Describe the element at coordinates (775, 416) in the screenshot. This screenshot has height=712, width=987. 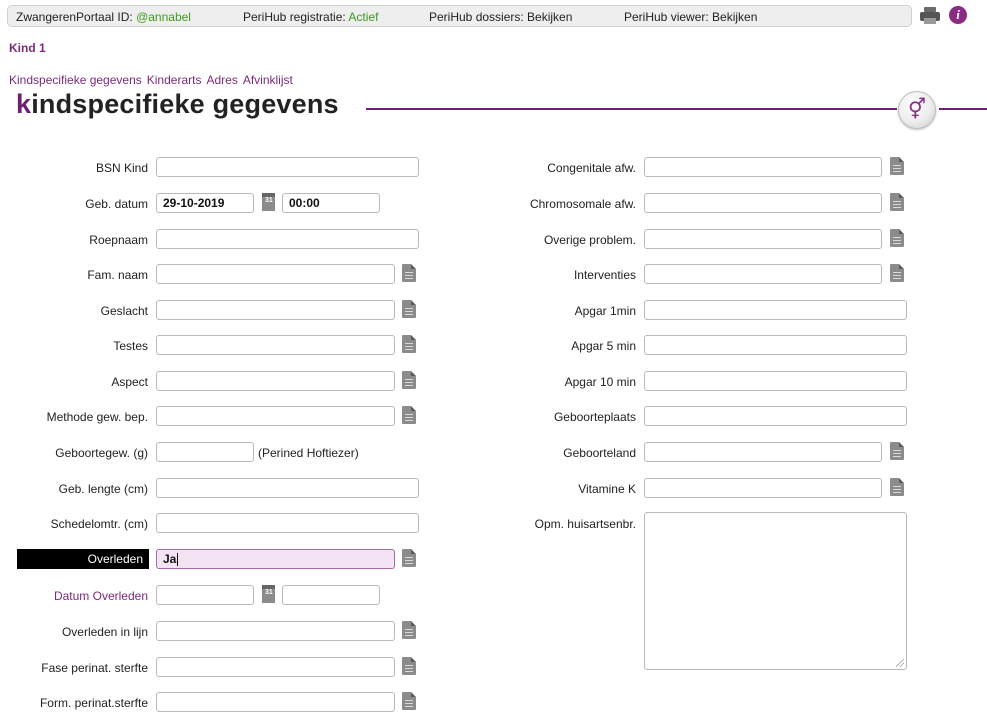
I see `geboorteplaats-input` at that location.